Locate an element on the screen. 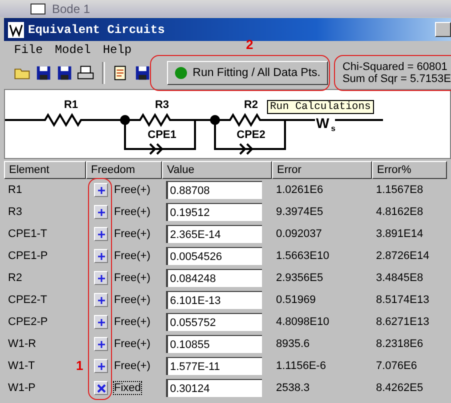 The image size is (451, 403). table-cell: 8.4262E5 is located at coordinates (400, 388).